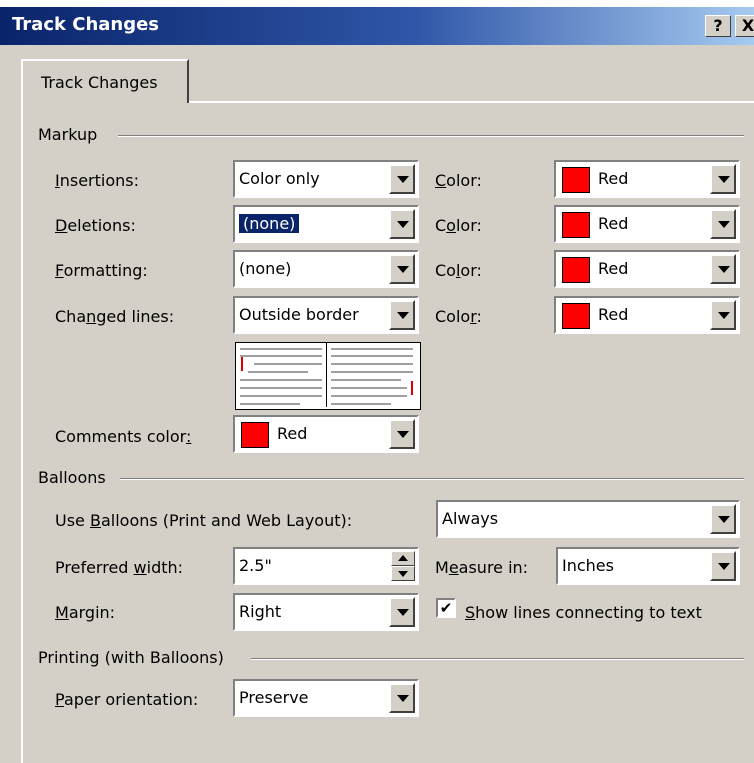  I want to click on insertions-select: Color only, so click(326, 179).